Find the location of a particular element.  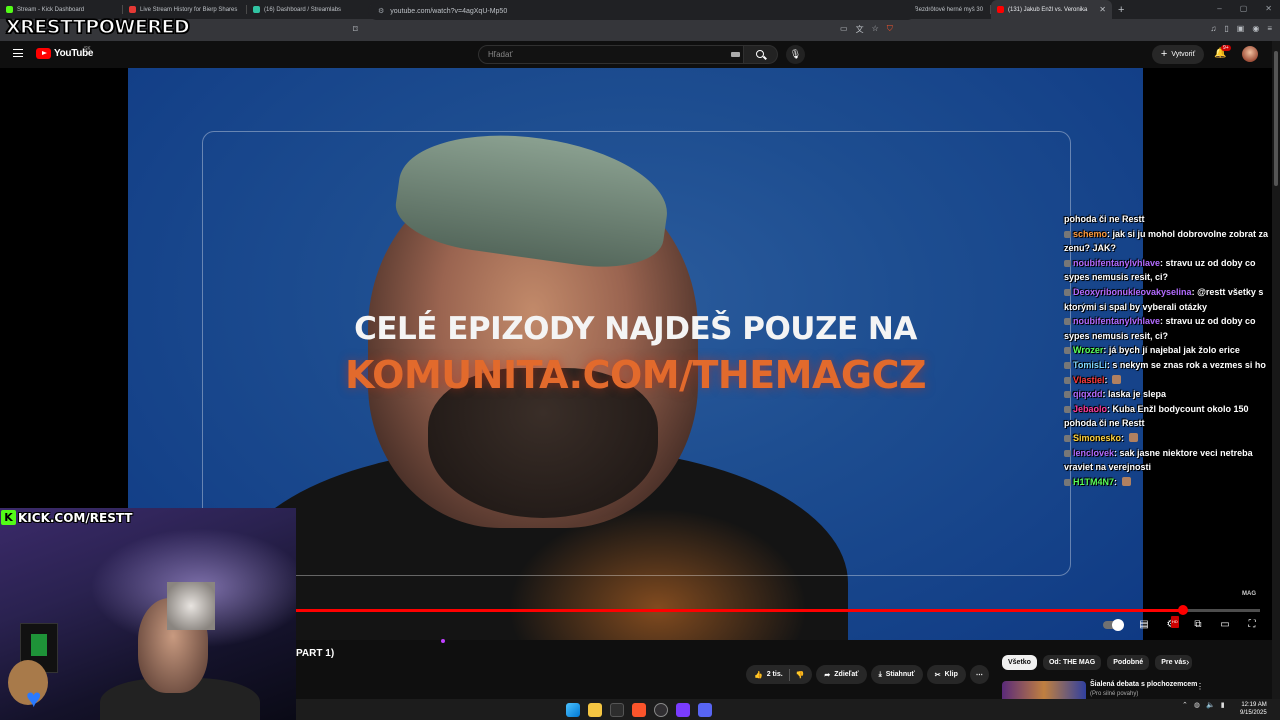

recommendation-menu-icon: ⋮ is located at coordinates (1200, 686).